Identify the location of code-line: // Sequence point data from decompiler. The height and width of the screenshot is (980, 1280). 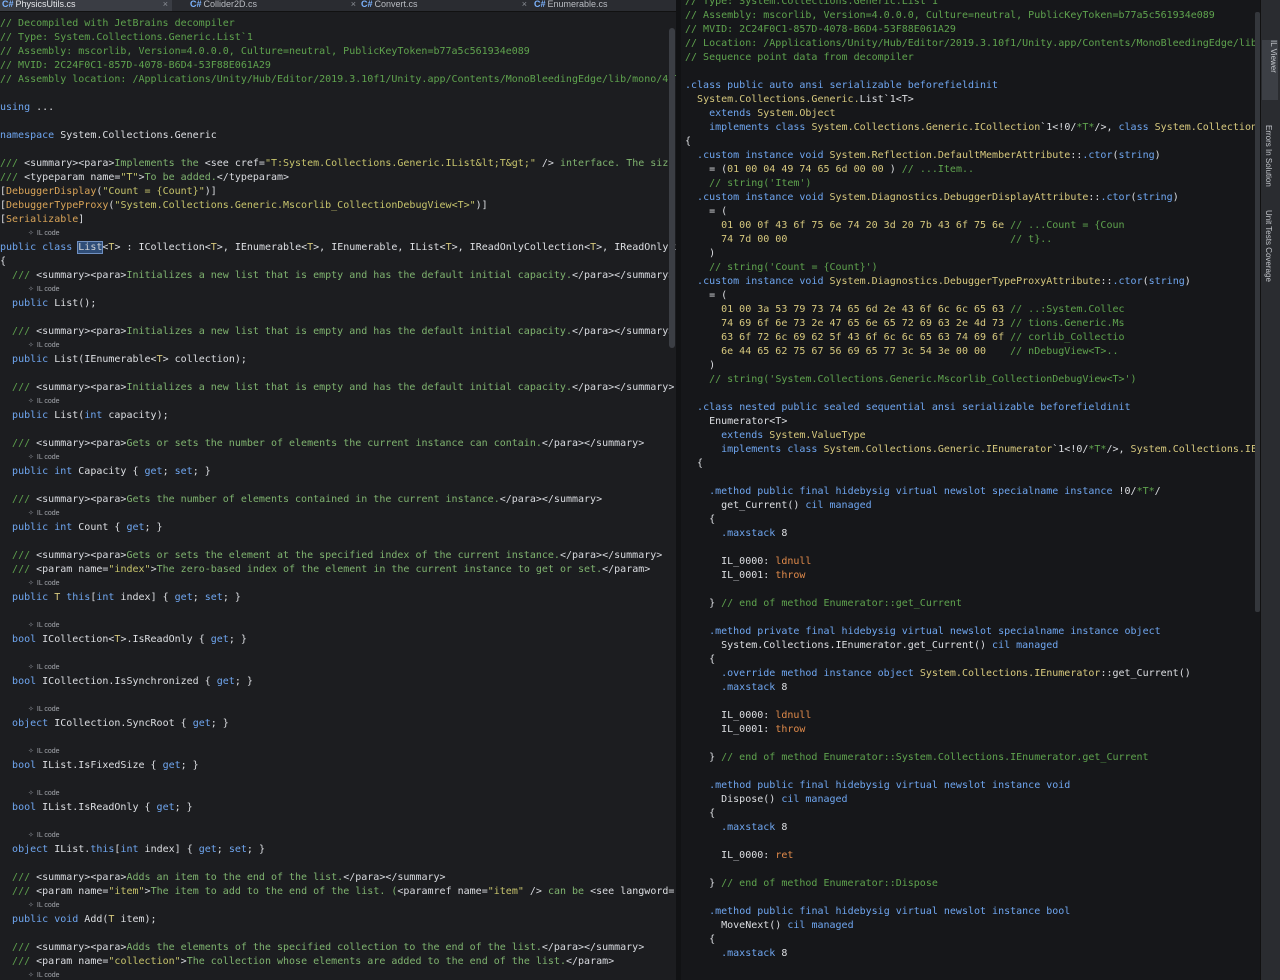
(972, 58).